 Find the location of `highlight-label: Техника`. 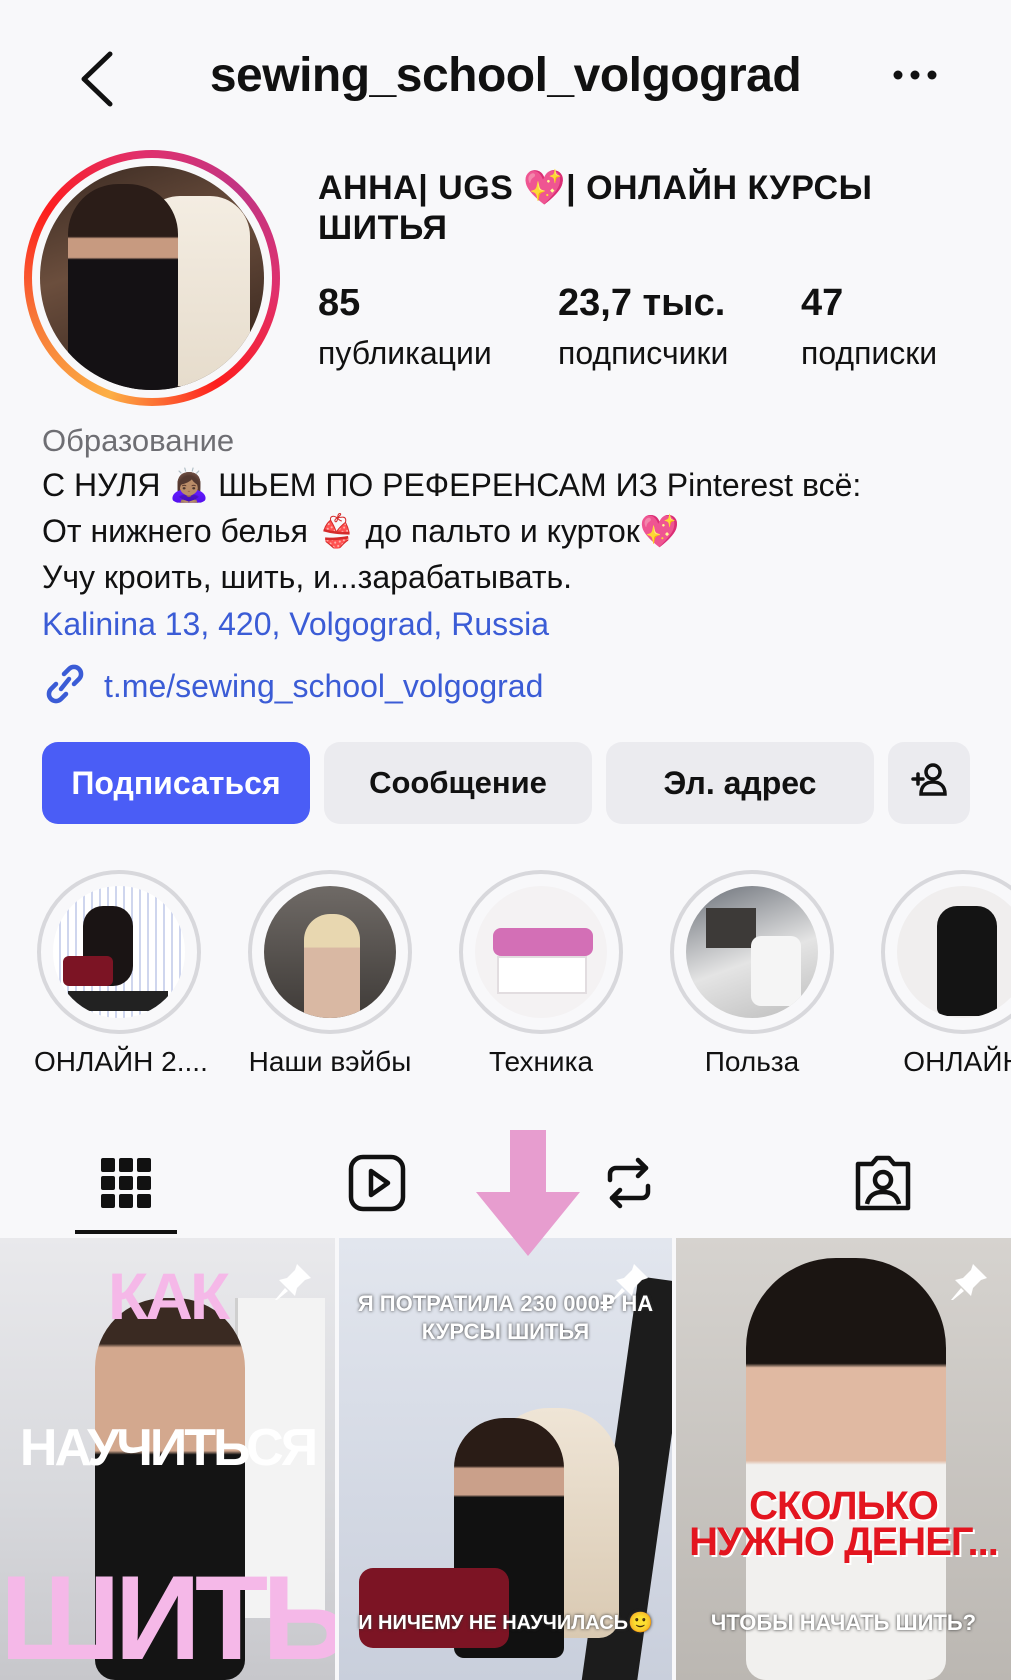

highlight-label: Техника is located at coordinates (541, 1061).